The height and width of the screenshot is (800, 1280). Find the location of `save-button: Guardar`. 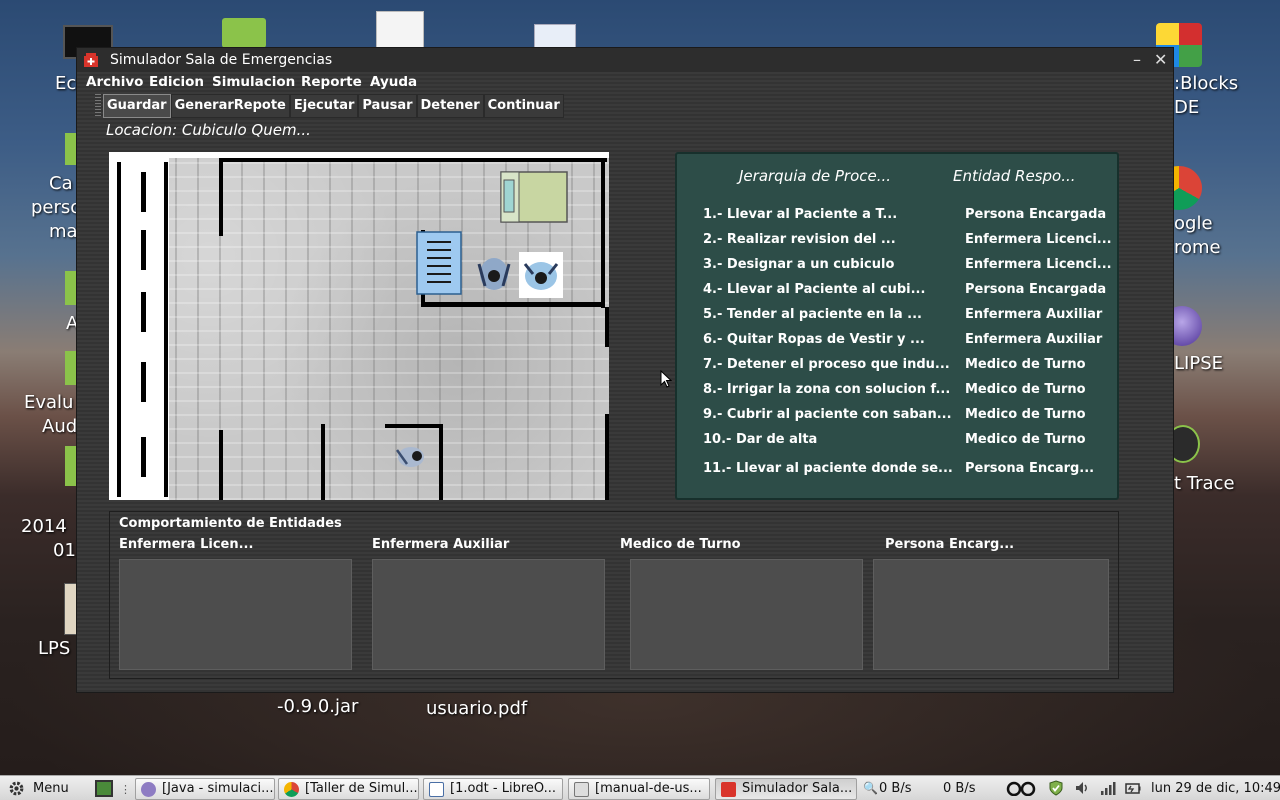

save-button: Guardar is located at coordinates (137, 106).